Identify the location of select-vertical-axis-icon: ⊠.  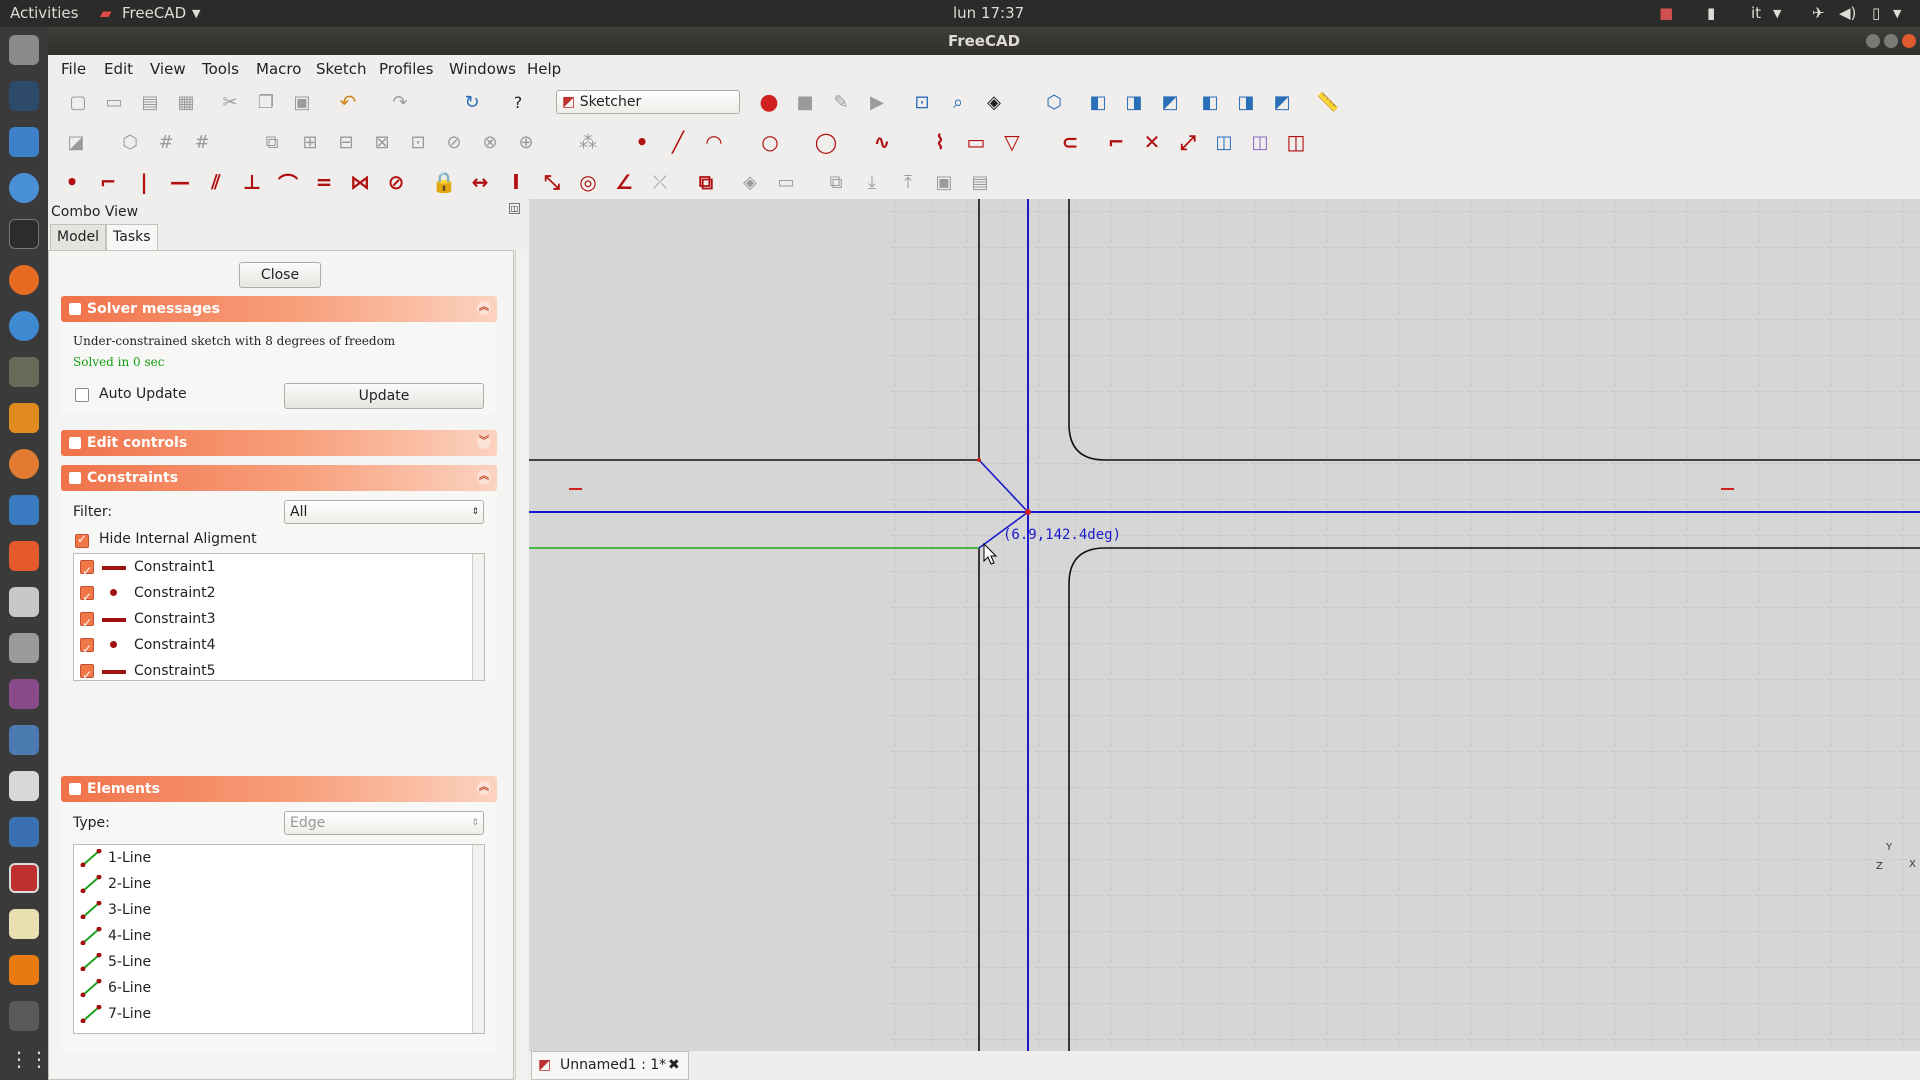
(382, 142).